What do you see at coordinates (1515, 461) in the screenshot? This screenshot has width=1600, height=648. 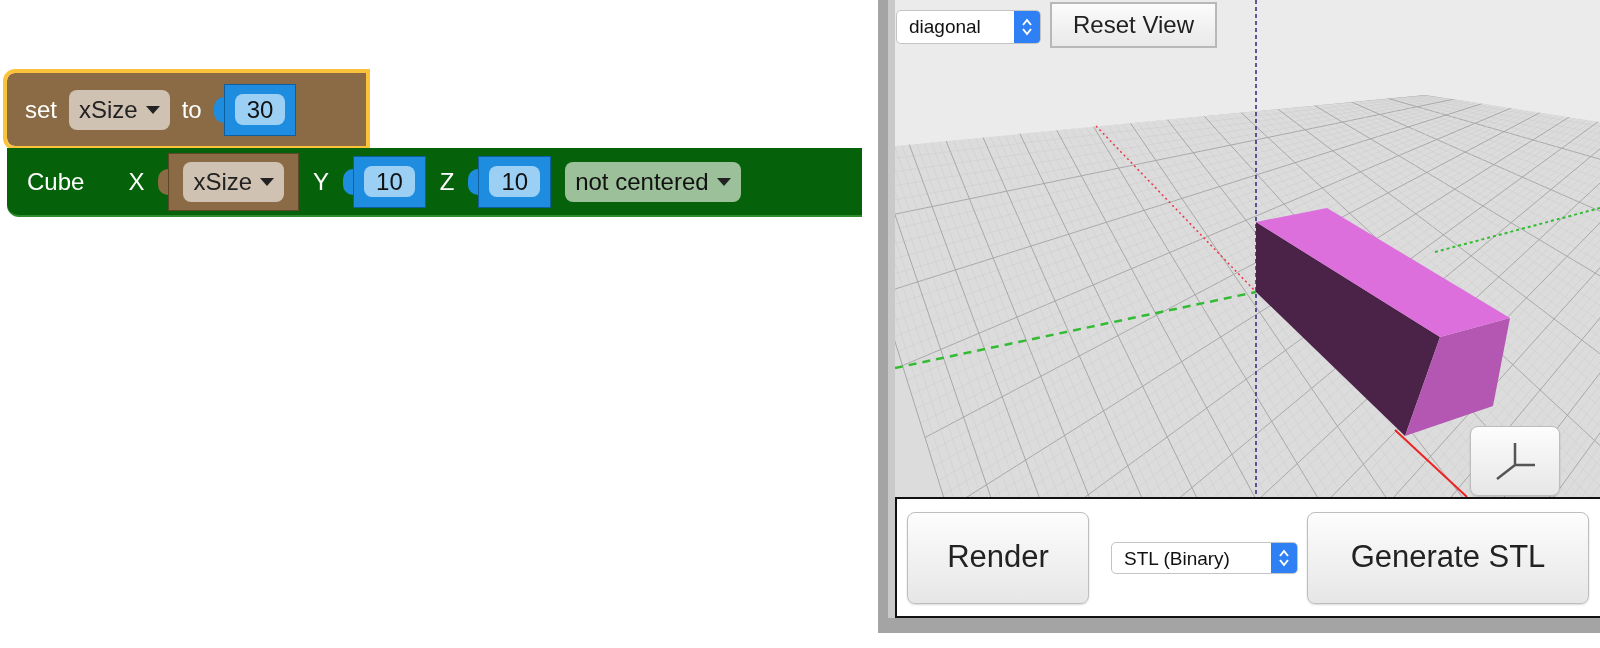 I see `axes-button` at bounding box center [1515, 461].